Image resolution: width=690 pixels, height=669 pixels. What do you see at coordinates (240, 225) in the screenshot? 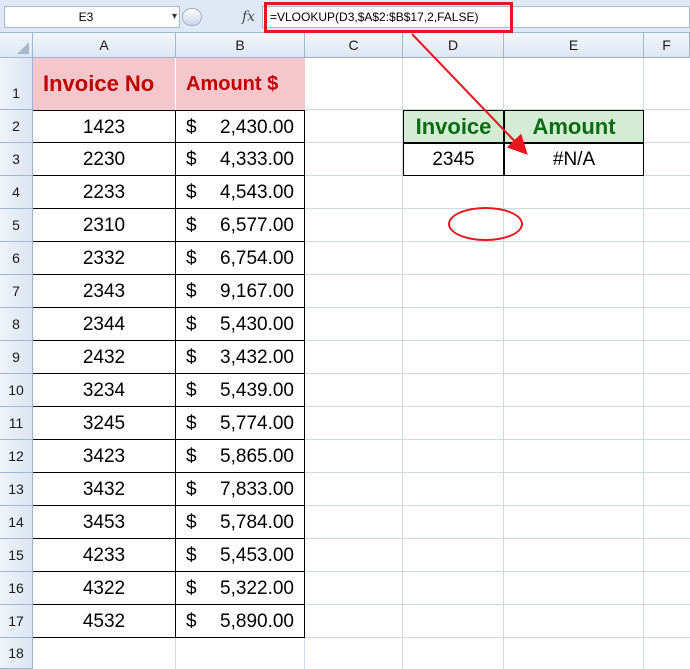
I see `amount-cell: $6,577.00` at bounding box center [240, 225].